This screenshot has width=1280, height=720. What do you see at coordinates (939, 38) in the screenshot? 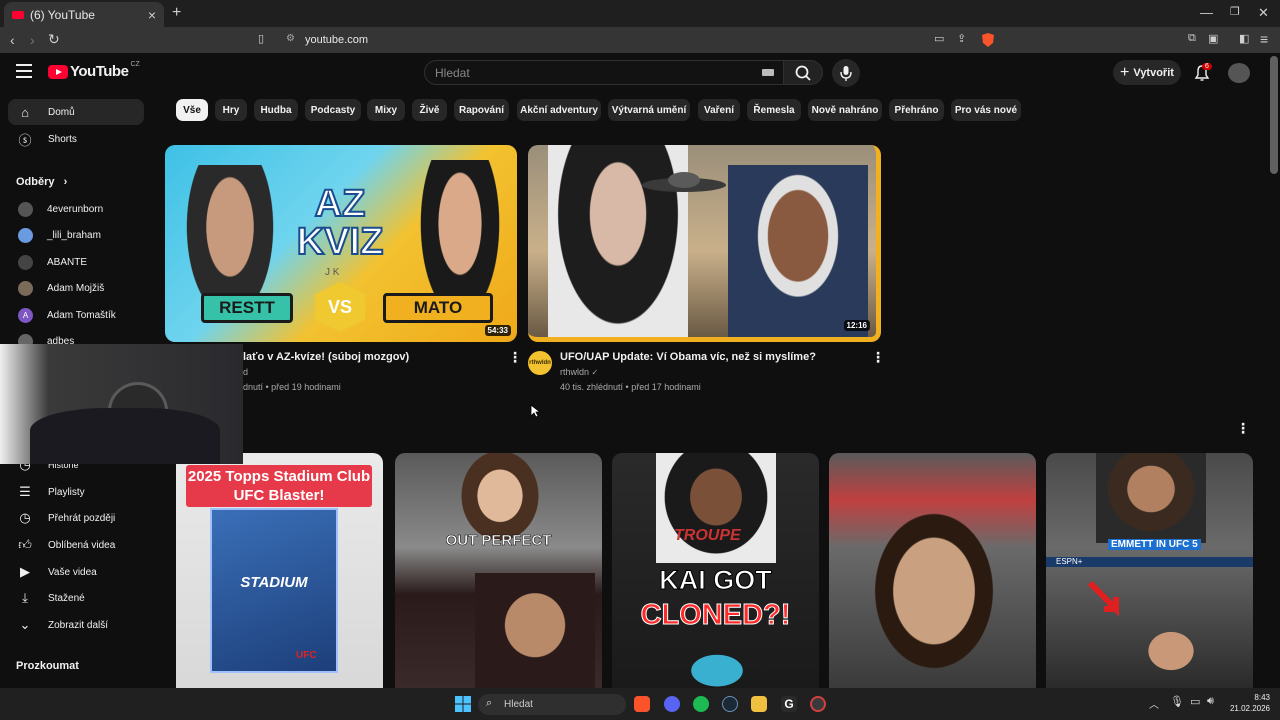
I see `cast-icon: ▭` at bounding box center [939, 38].